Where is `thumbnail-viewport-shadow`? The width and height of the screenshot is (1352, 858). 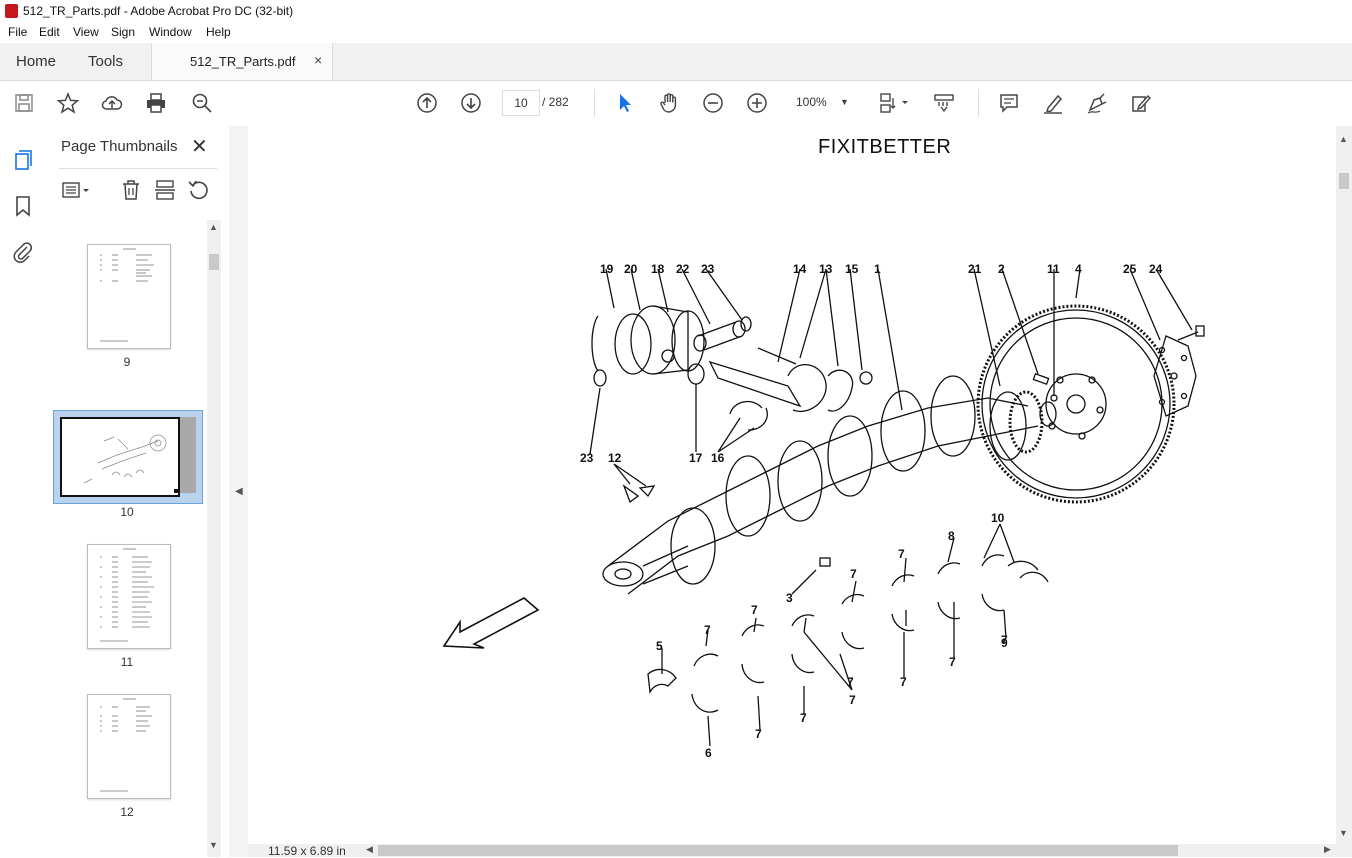 thumbnail-viewport-shadow is located at coordinates (188, 455).